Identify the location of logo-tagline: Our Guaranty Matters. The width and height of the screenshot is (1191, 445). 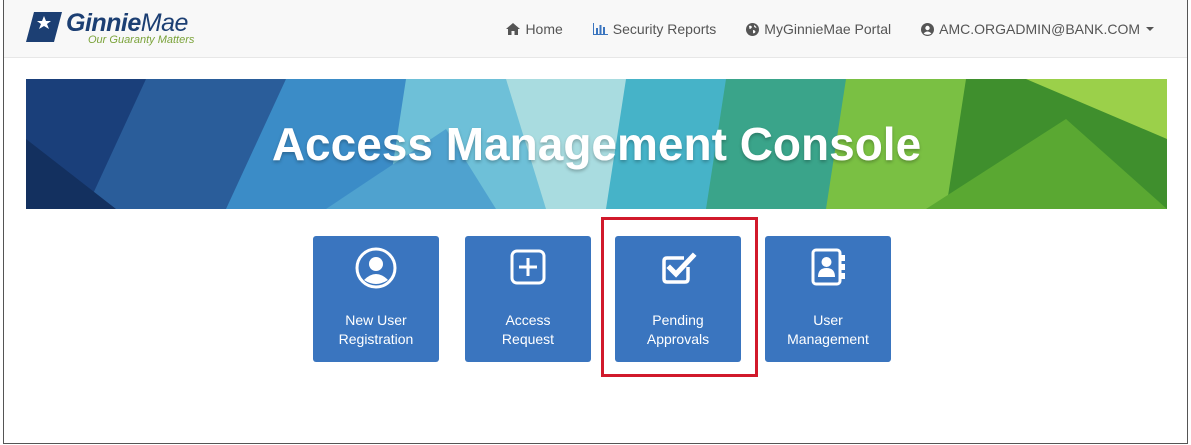
(141, 40).